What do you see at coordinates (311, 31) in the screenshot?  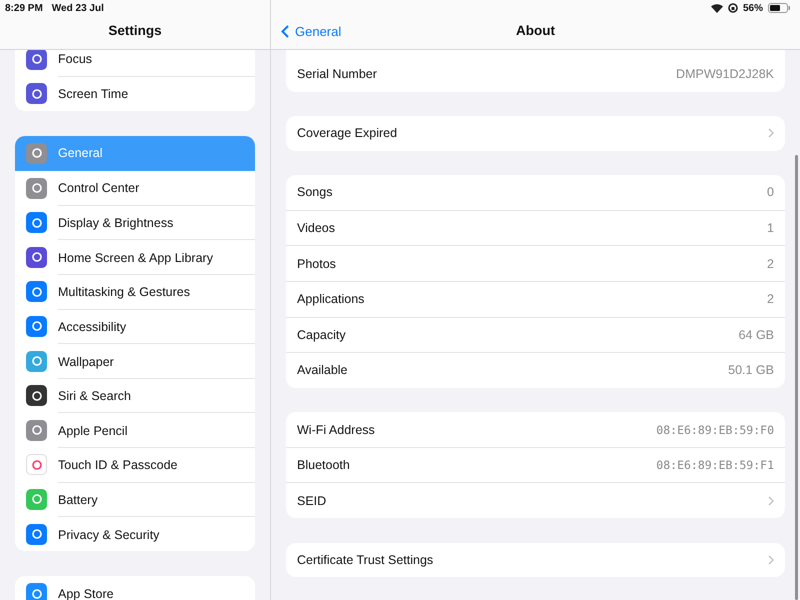 I see `back-button: General` at bounding box center [311, 31].